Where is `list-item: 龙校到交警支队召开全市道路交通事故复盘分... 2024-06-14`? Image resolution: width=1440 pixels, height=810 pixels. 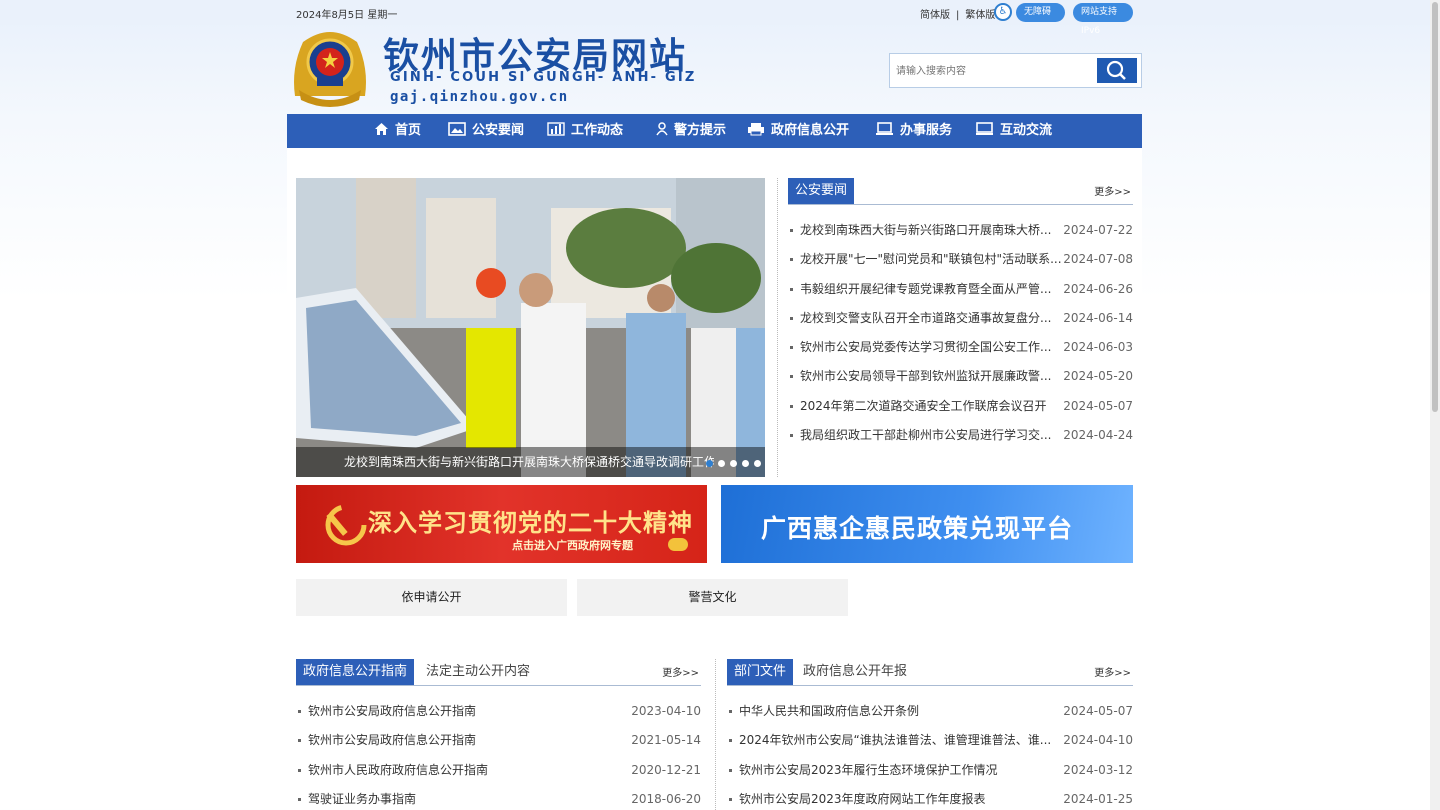
list-item: 龙校到交警支队召开全市道路交通事故复盘分... 2024-06-14 is located at coordinates (961, 318).